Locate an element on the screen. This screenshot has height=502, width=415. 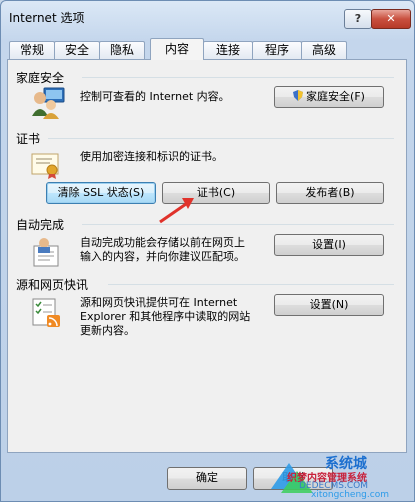
help-button: ? is located at coordinates (358, 19).